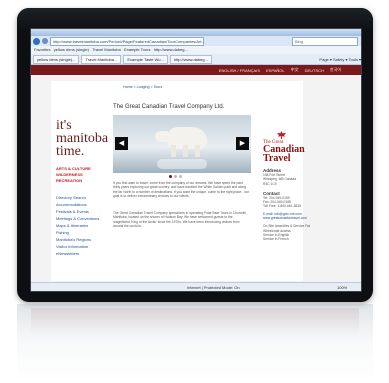 The height and width of the screenshot is (383, 389). What do you see at coordinates (281, 135) in the screenshot?
I see `maple-leaf-icon` at bounding box center [281, 135].